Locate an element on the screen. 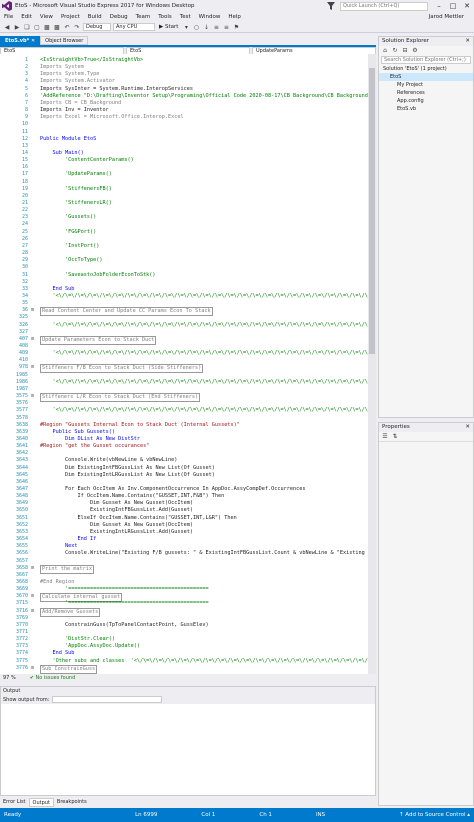 The image size is (474, 822). code-text: #Region "get the Gusset occurances" is located at coordinates (95, 446).